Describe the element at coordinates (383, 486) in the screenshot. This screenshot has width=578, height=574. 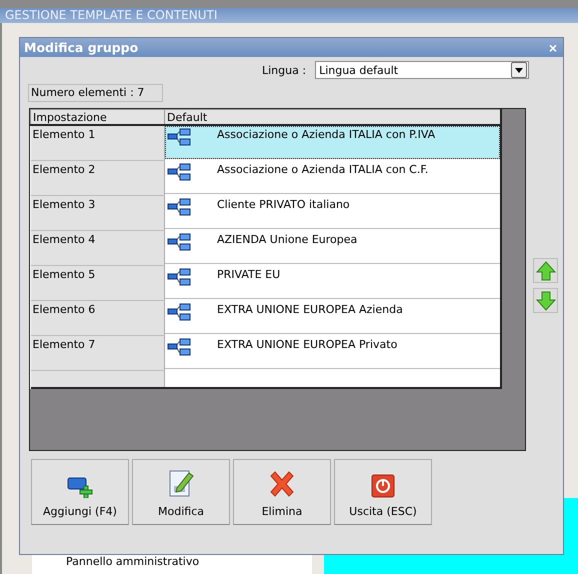
I see `power-icon` at that location.